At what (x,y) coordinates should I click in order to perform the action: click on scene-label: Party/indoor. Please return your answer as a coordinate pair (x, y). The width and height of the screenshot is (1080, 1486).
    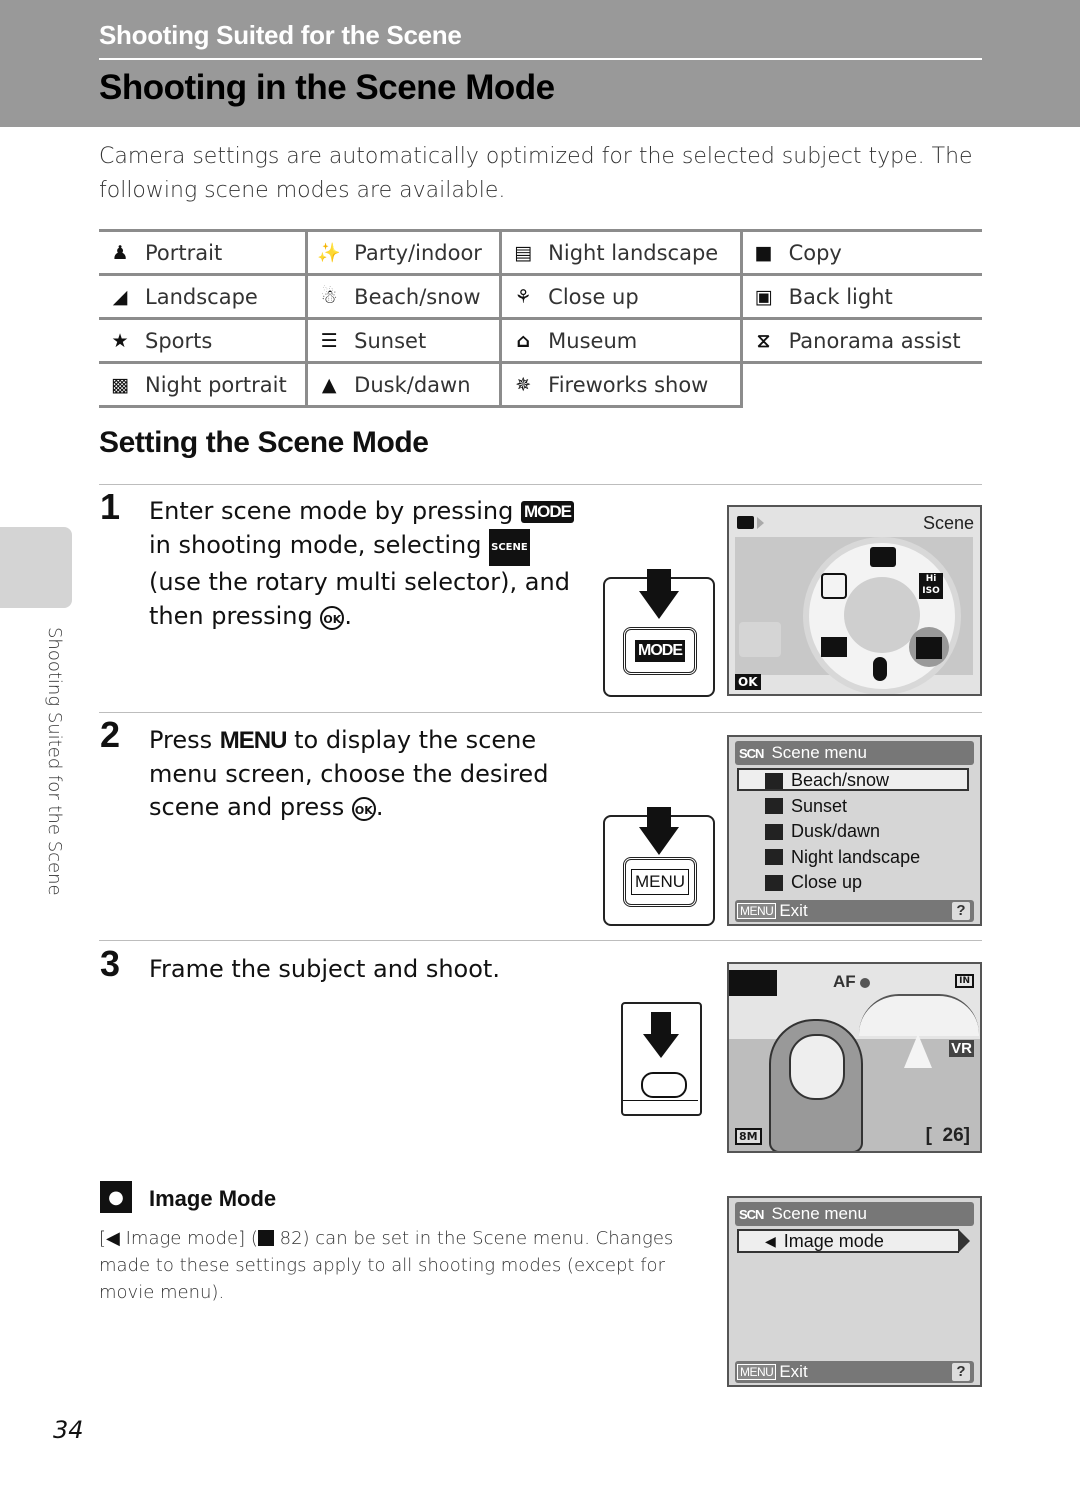
    Looking at the image, I should click on (418, 252).